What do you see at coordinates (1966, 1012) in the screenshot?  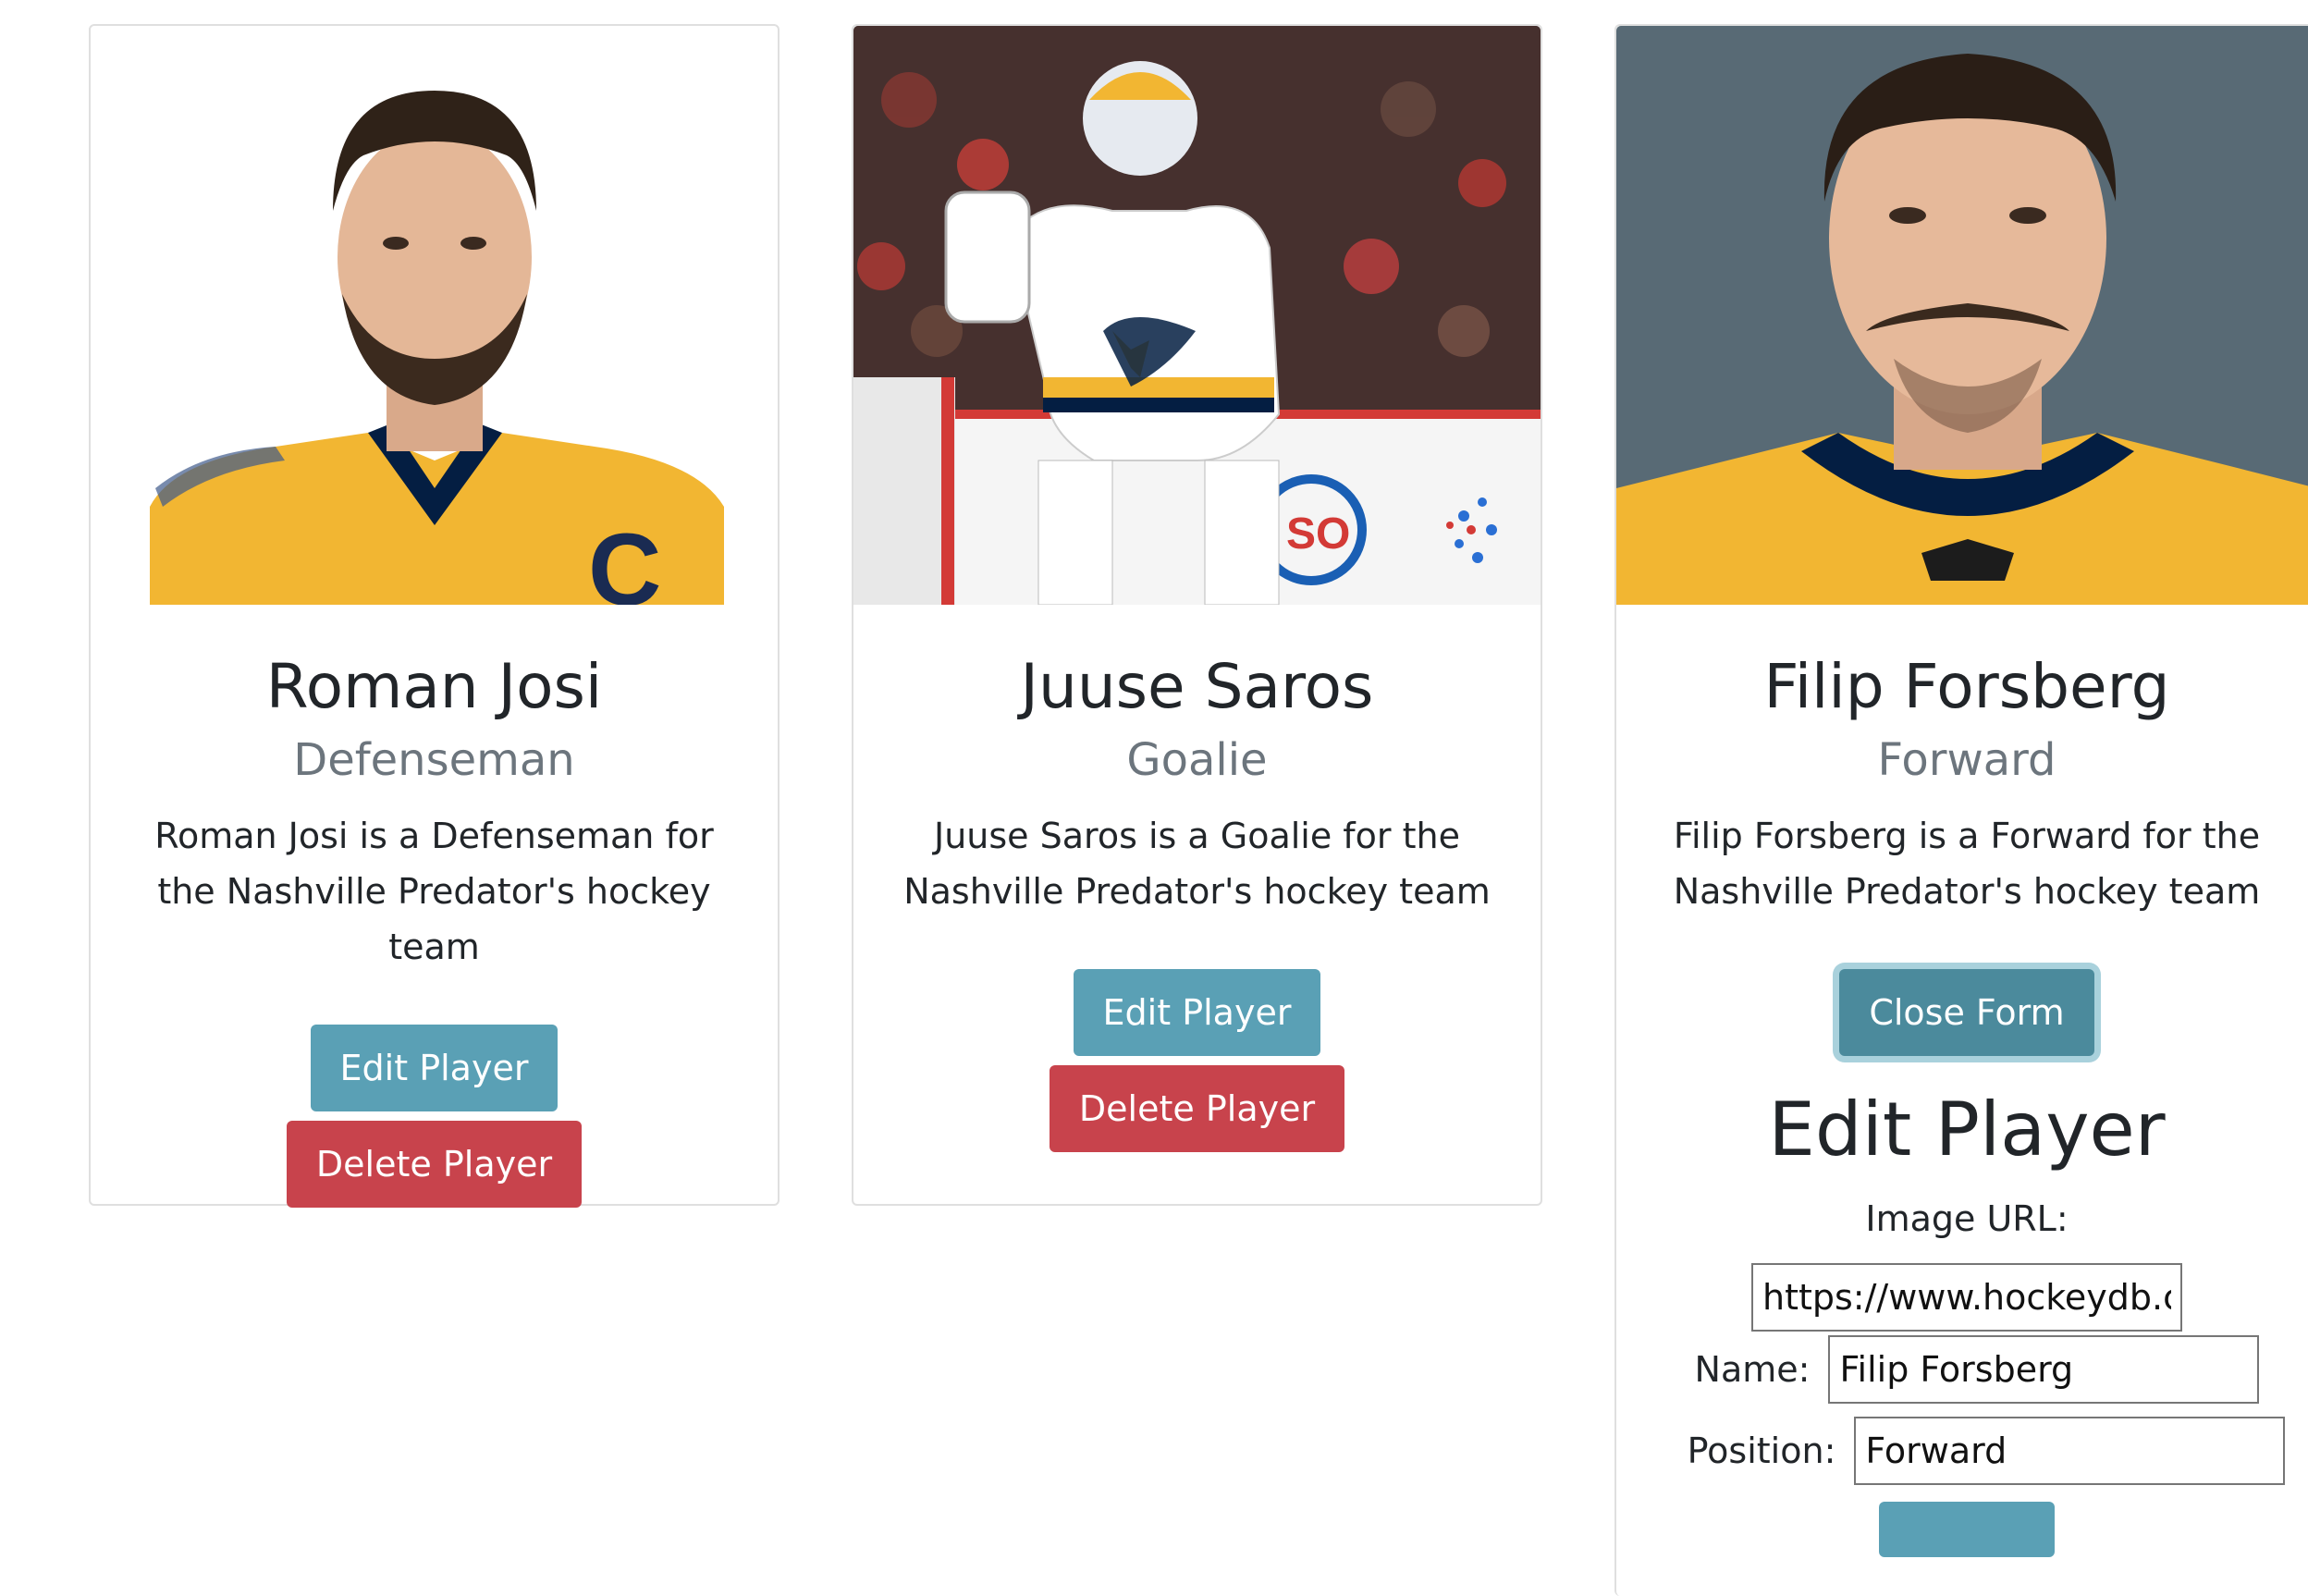 I see `close-form-button: Close Form` at bounding box center [1966, 1012].